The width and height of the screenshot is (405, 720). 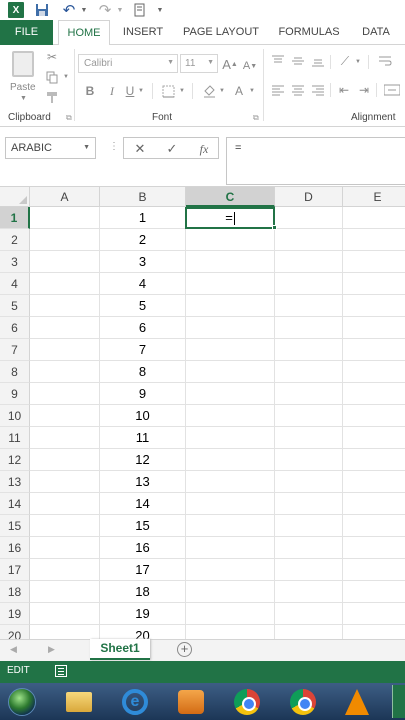 What do you see at coordinates (172, 149) in the screenshot?
I see `enter-icon: ✓` at bounding box center [172, 149].